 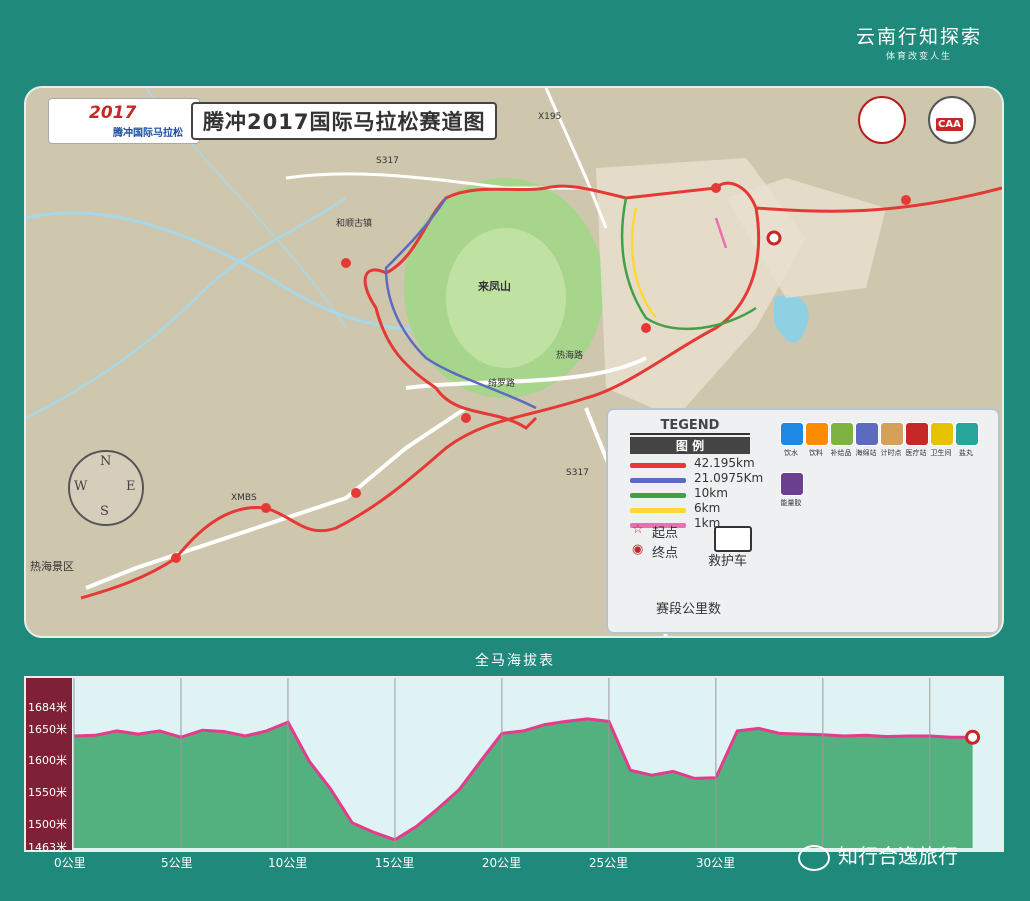 I want to click on race-logo: 2017 腾冲国际马拉松, so click(x=124, y=121).